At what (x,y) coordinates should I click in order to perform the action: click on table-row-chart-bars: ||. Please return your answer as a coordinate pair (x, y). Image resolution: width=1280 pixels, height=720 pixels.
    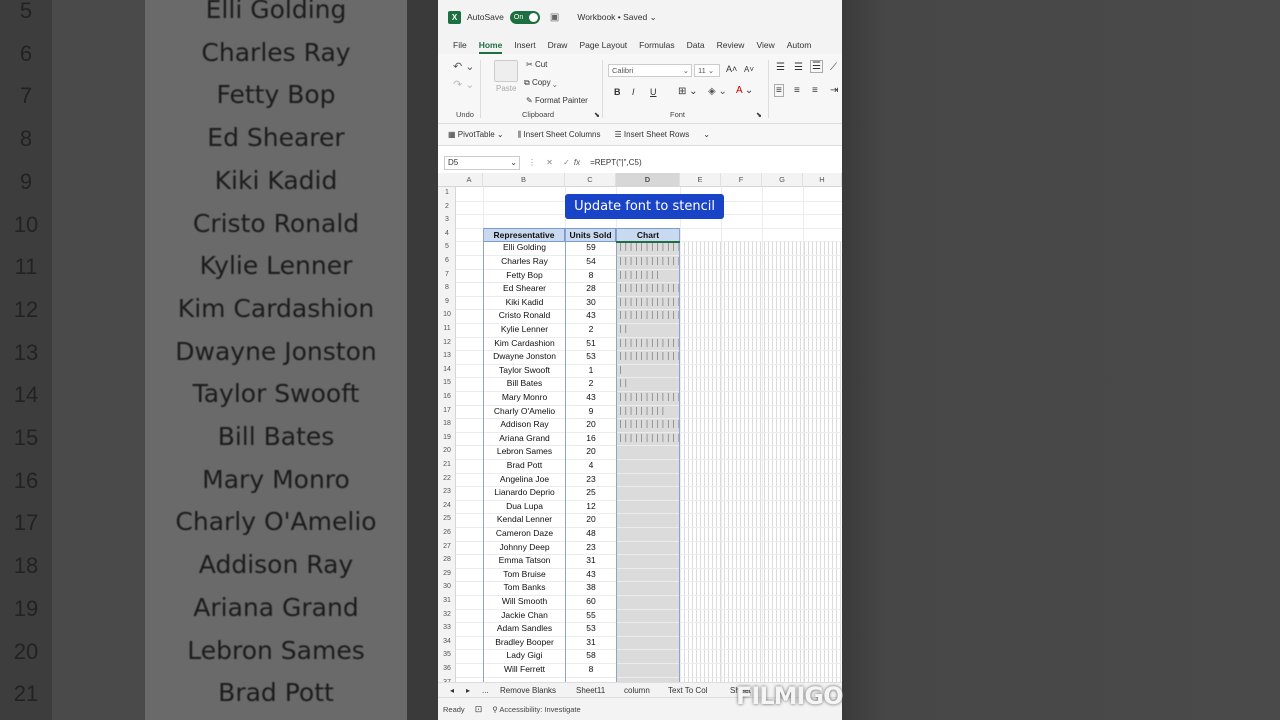
    Looking at the image, I should click on (648, 382).